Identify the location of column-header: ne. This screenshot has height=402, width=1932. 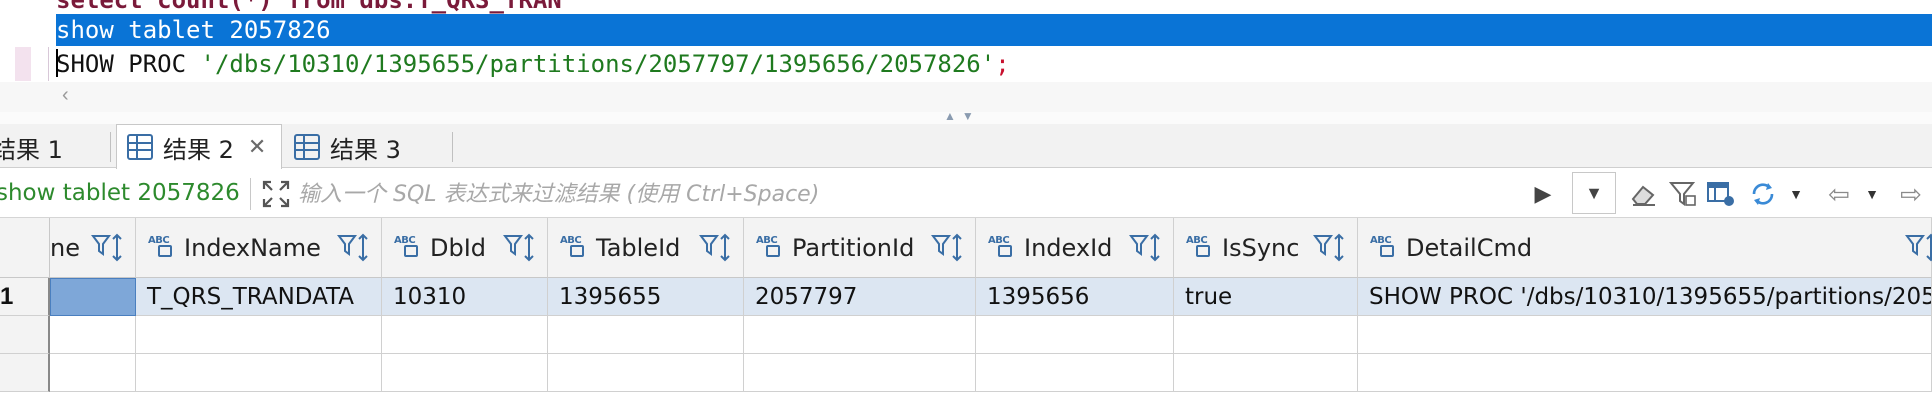
(93, 248).